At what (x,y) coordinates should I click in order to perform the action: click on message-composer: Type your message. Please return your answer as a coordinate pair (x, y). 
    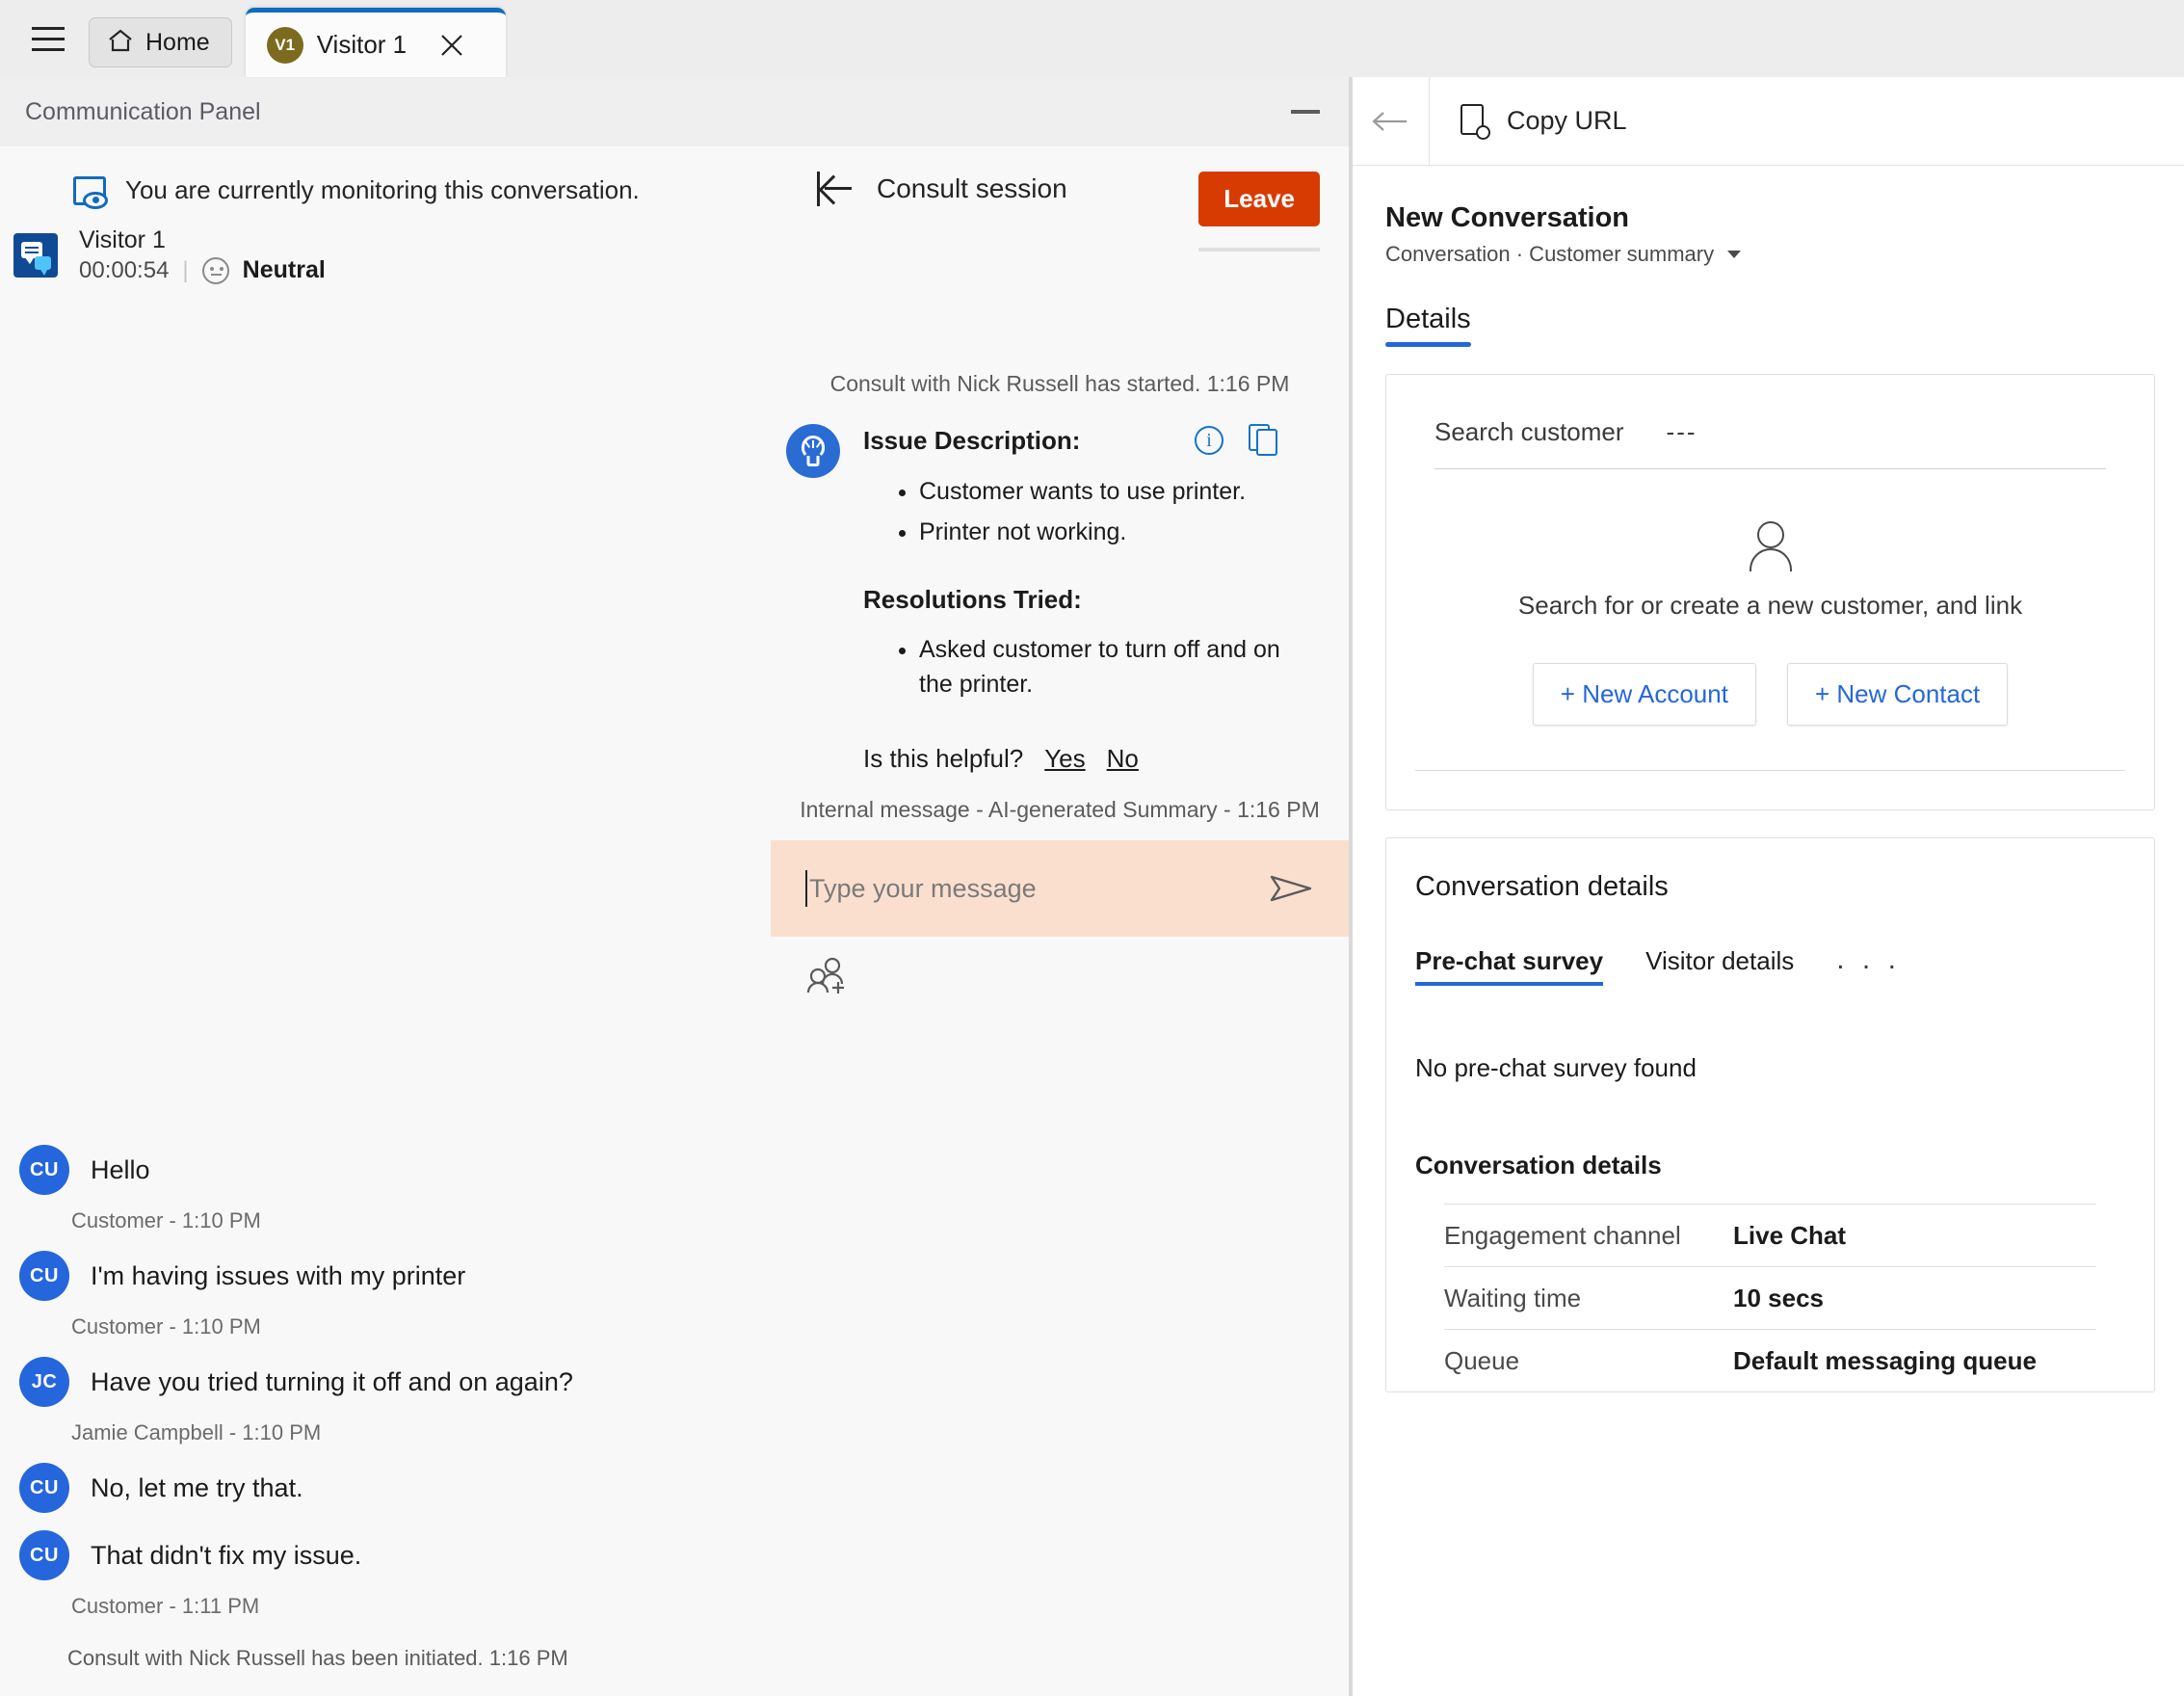
    Looking at the image, I should click on (1060, 888).